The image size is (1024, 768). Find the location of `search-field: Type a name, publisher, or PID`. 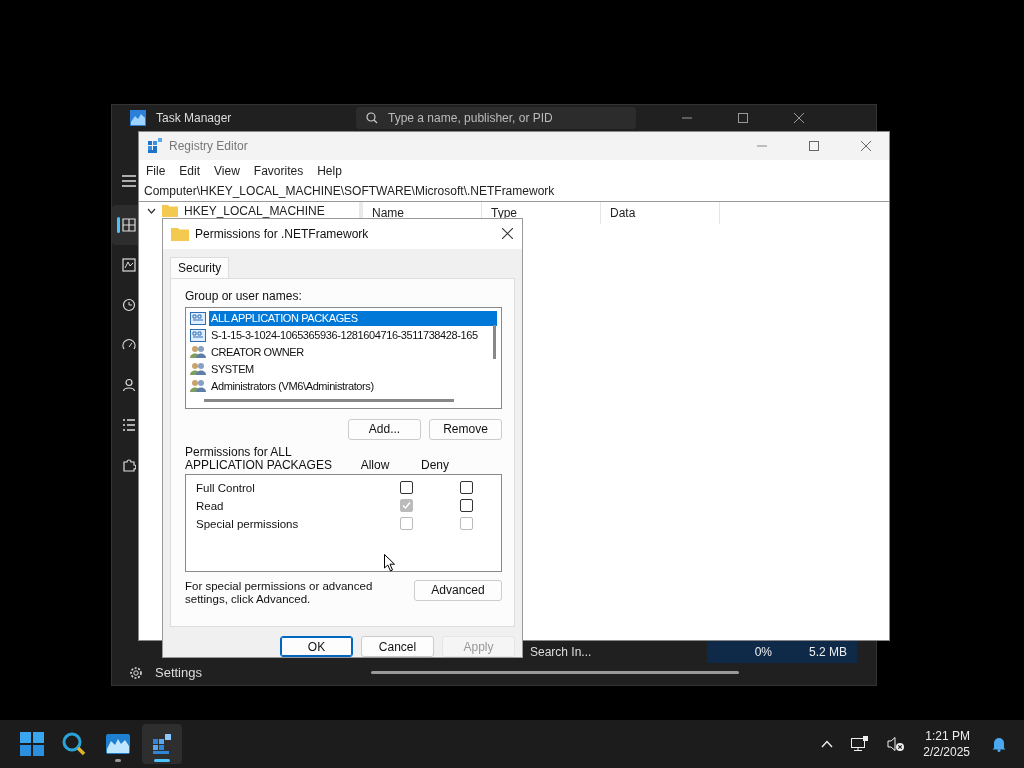

search-field: Type a name, publisher, or PID is located at coordinates (496, 118).